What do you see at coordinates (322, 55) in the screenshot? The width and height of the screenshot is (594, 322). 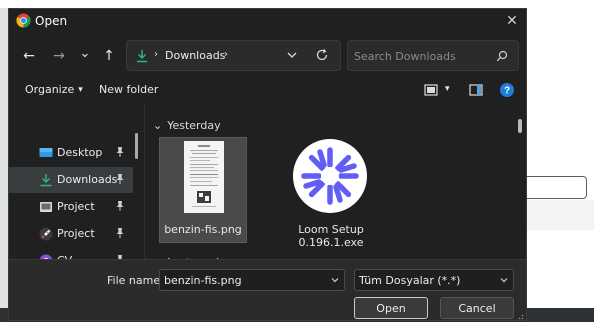 I see `refresh-icon` at bounding box center [322, 55].